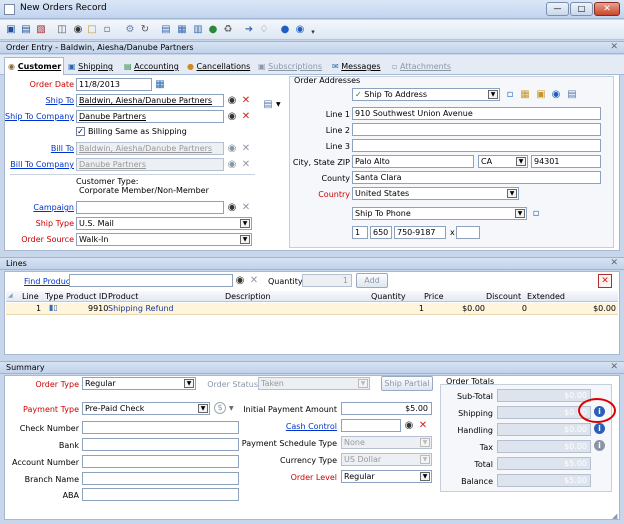  I want to click on layout-icon: ▤, so click(166, 30).